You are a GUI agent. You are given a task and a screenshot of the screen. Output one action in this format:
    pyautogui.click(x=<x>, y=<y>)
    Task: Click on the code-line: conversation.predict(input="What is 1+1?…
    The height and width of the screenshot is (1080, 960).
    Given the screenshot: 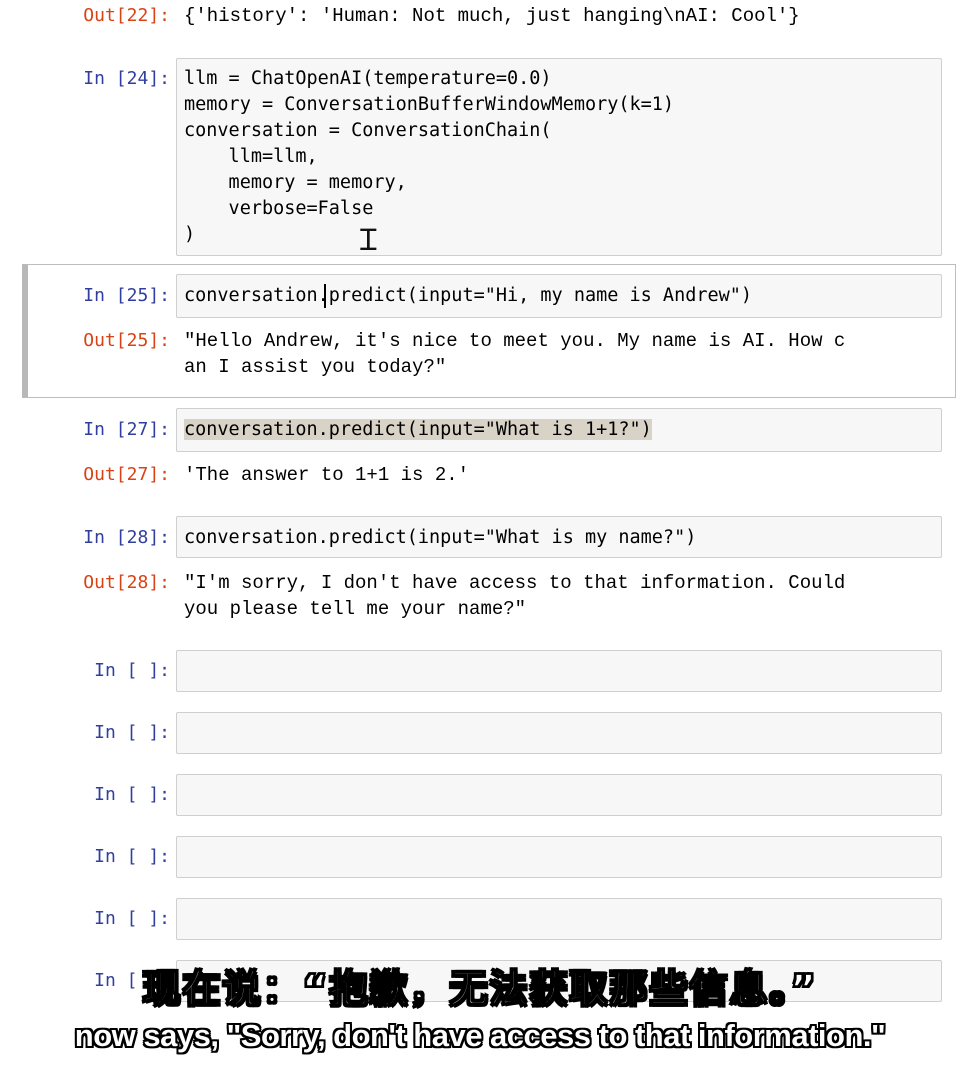 What is the action you would take?
    pyautogui.click(x=418, y=429)
    